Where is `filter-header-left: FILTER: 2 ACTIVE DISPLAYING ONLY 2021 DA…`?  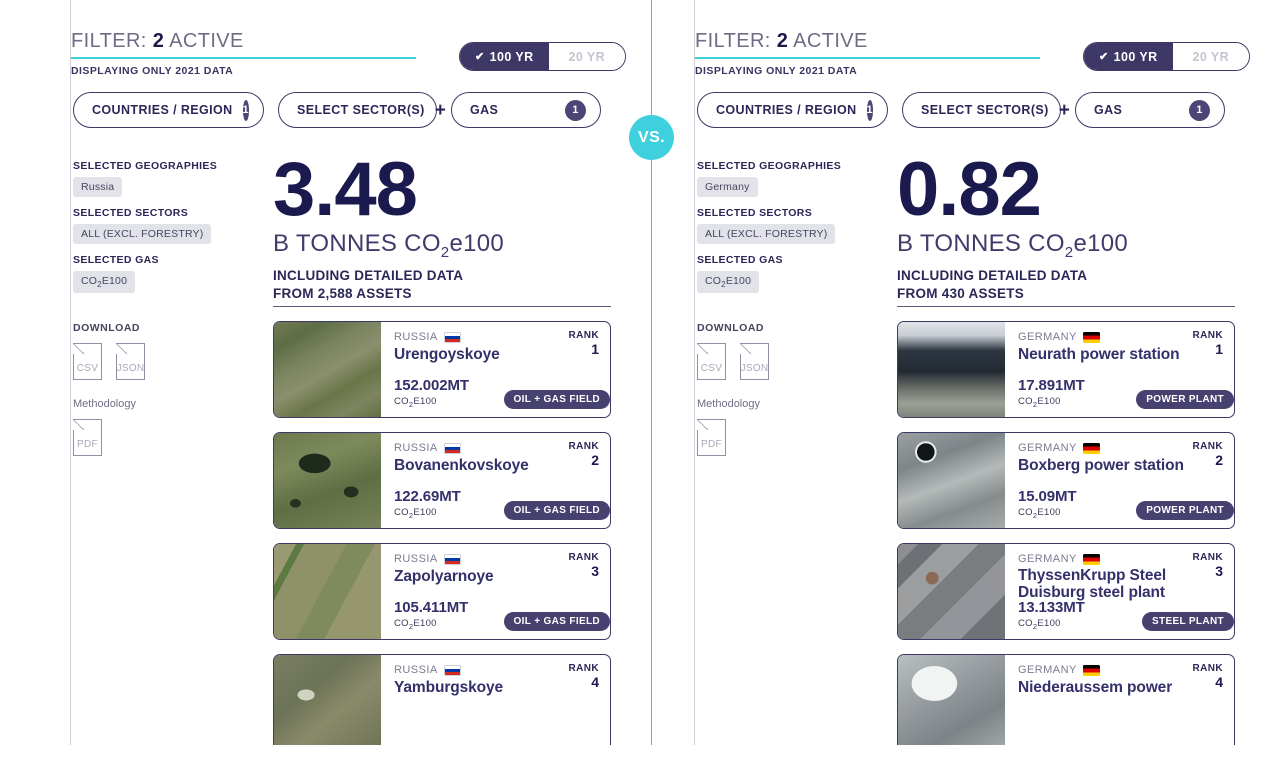
filter-header-left: FILTER: 2 ACTIVE DISPLAYING ONLY 2021 DA… is located at coordinates (271, 53).